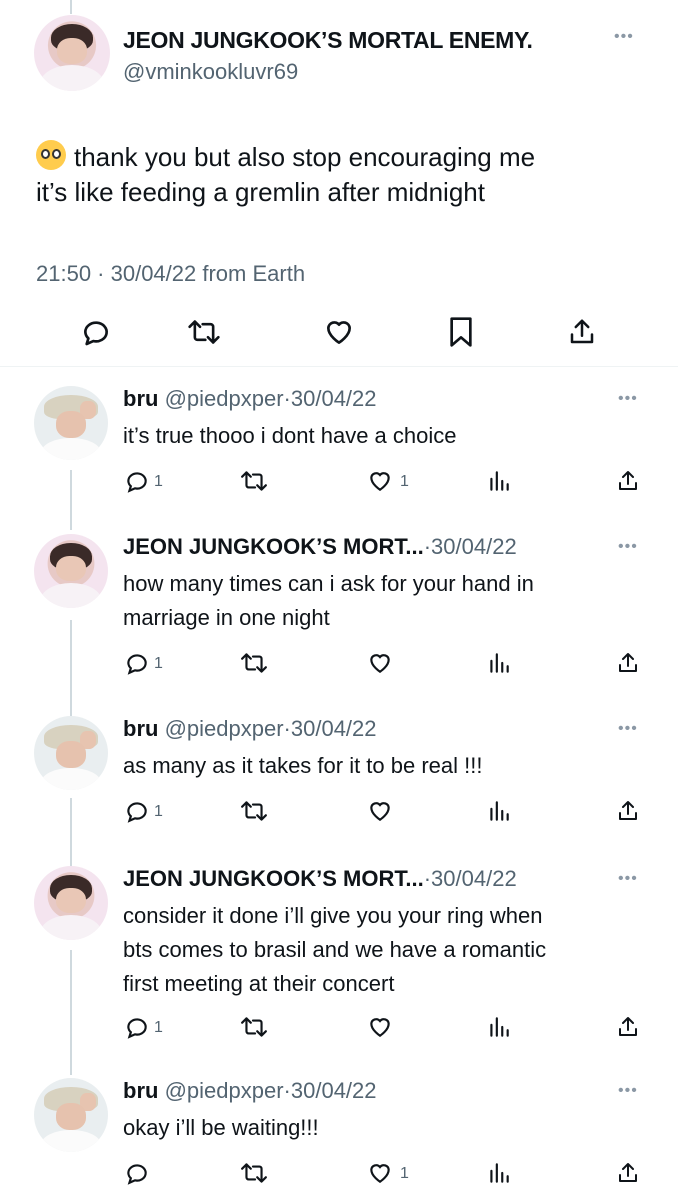 Image resolution: width=678 pixels, height=1200 pixels. Describe the element at coordinates (226, 617) in the screenshot. I see `reply-text-line: marriage in one night` at that location.